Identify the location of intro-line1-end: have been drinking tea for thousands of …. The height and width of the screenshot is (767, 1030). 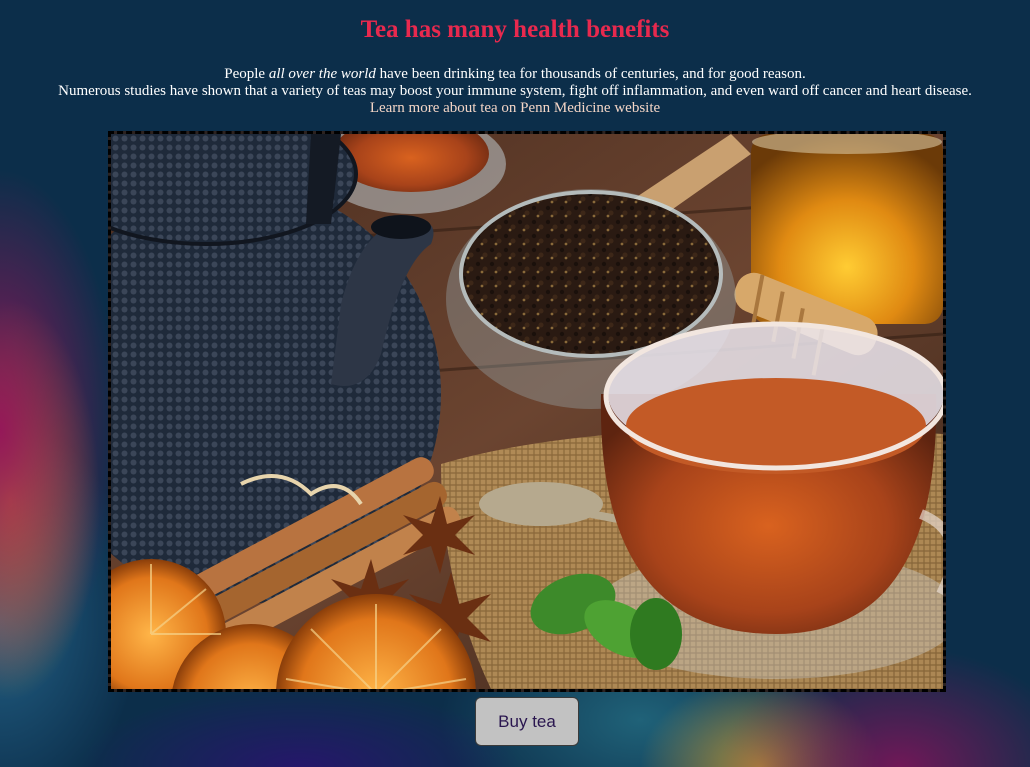
(590, 74).